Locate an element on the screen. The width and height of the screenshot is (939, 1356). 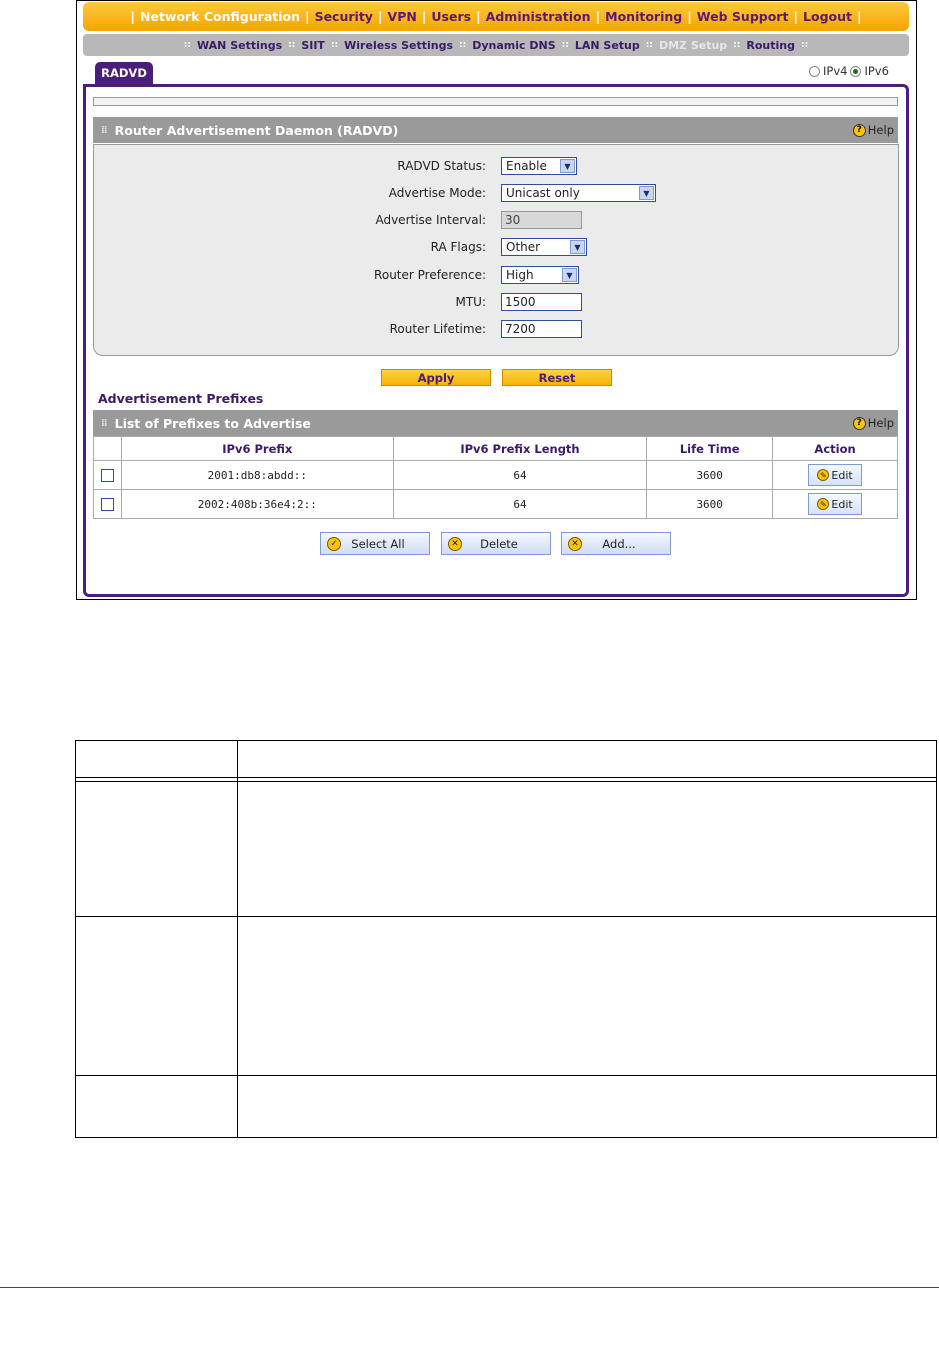
row-ra-flags: RA Flags: Other ▼ is located at coordinates (497, 248).